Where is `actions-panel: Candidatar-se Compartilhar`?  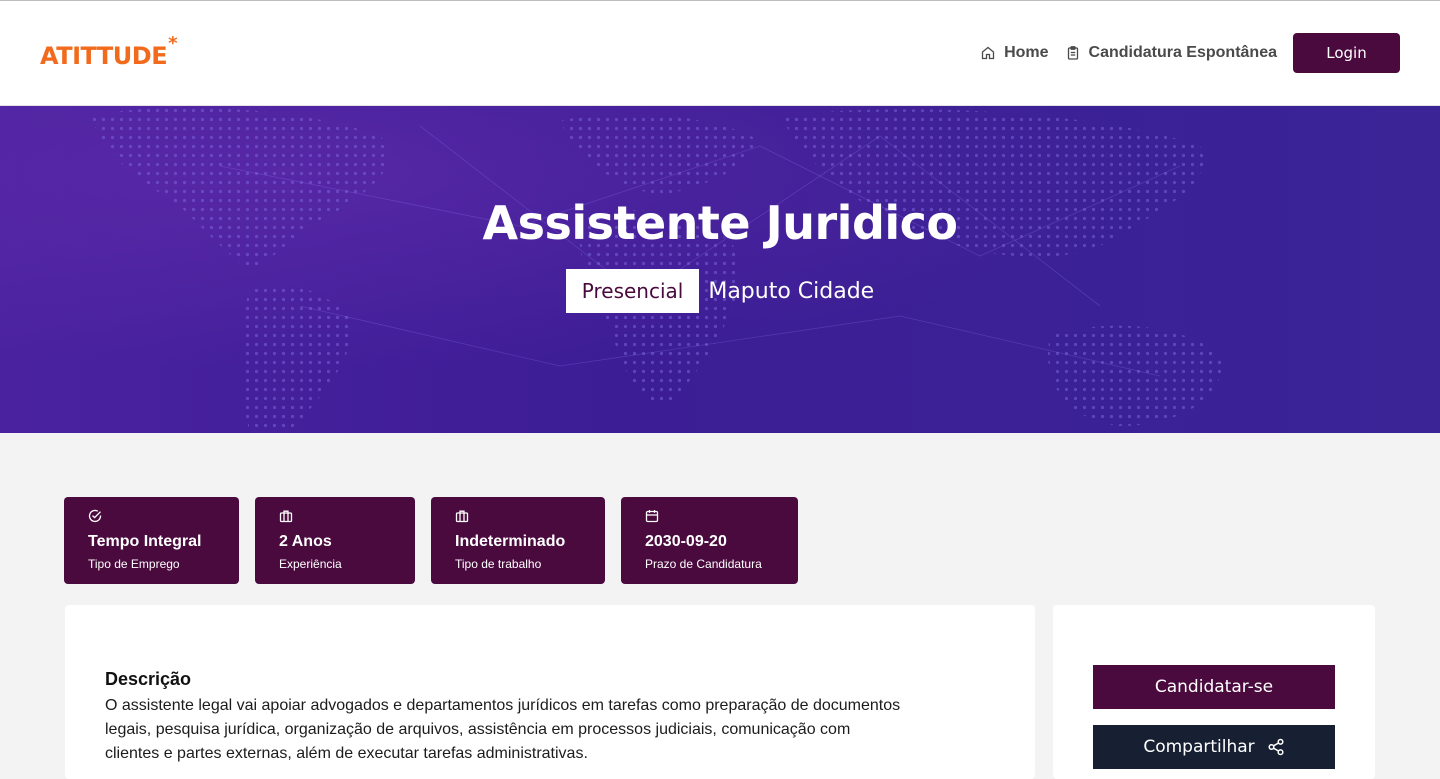 actions-panel: Candidatar-se Compartilhar is located at coordinates (1214, 692).